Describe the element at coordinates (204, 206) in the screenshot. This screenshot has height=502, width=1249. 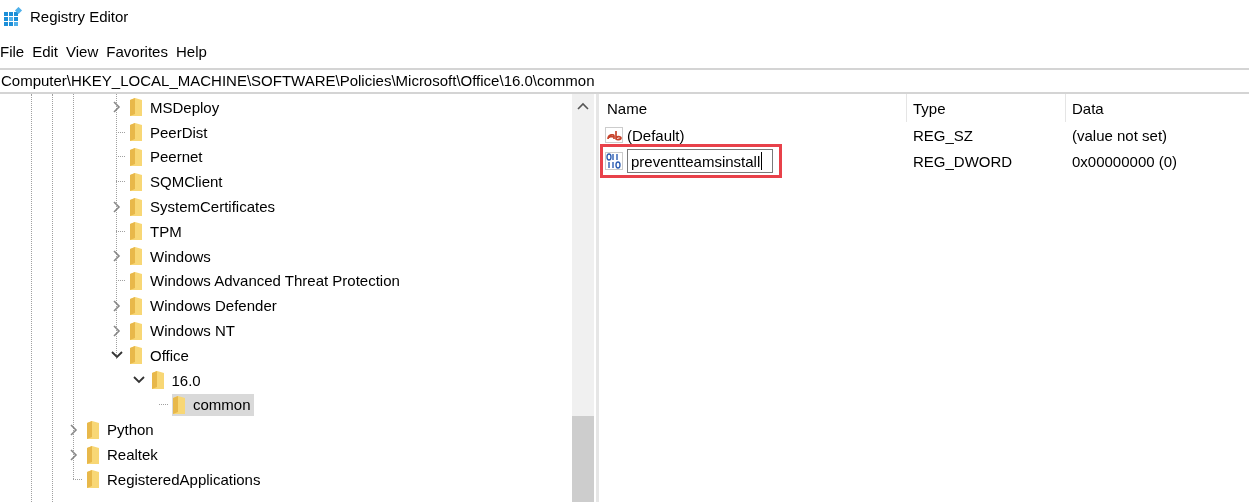
I see `tree-item: SystemCertificates` at that location.